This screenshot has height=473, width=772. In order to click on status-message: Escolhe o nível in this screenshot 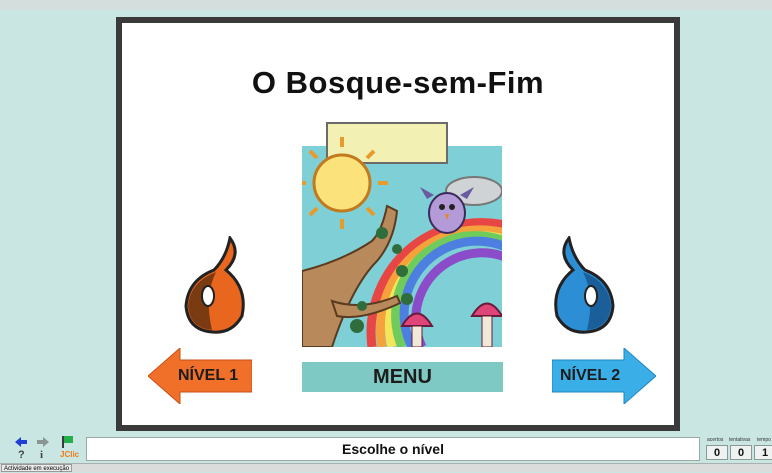, I will do `click(393, 449)`.